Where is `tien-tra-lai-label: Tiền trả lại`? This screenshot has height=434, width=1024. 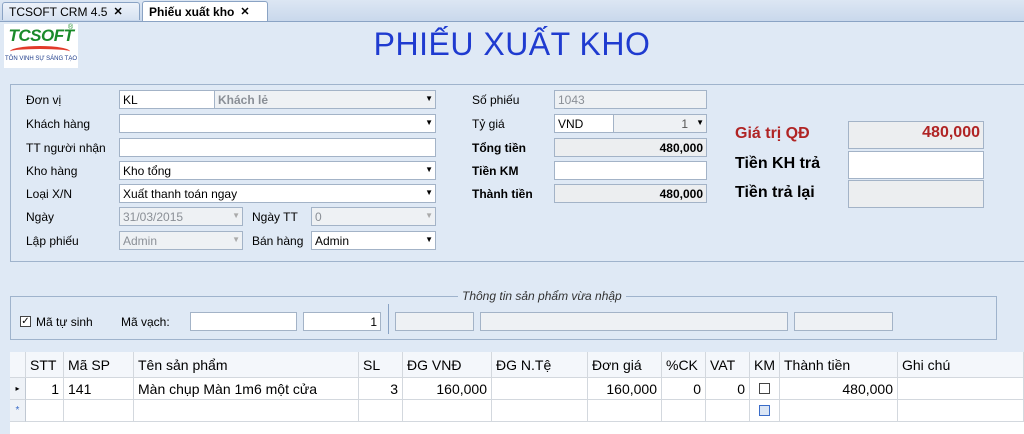 tien-tra-lai-label: Tiền trả lại is located at coordinates (775, 192).